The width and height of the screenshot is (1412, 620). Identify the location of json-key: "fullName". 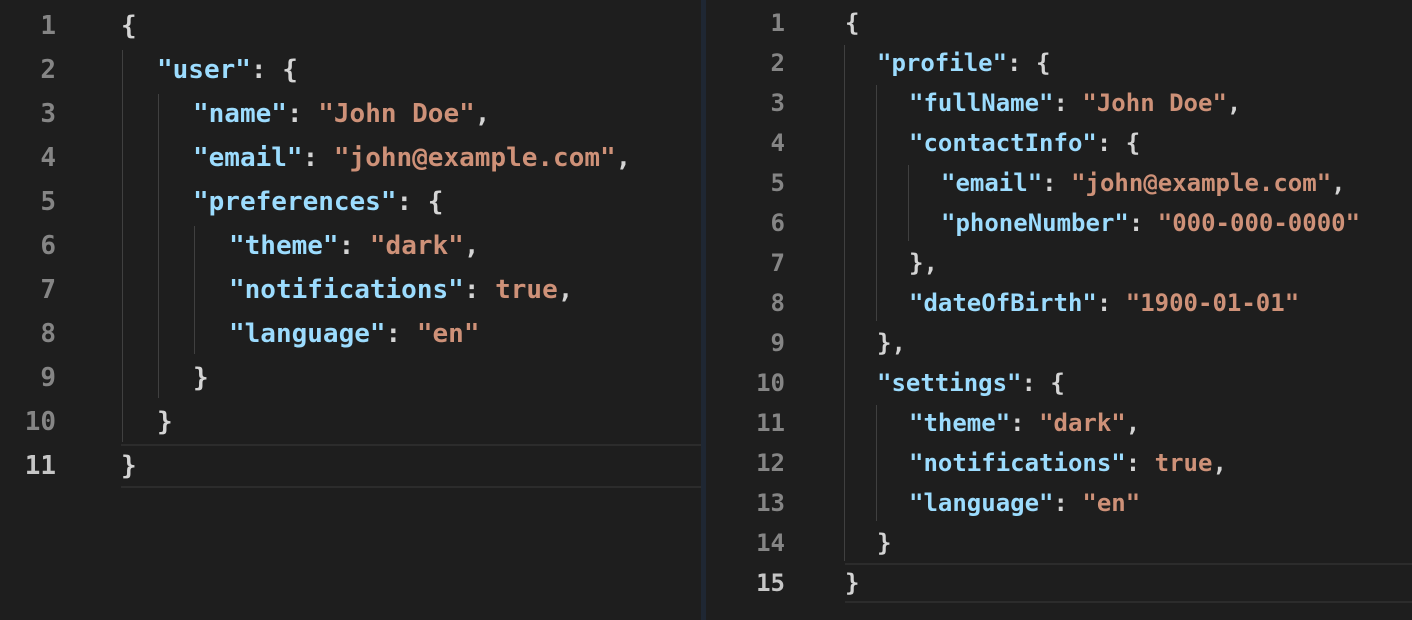
(981, 103).